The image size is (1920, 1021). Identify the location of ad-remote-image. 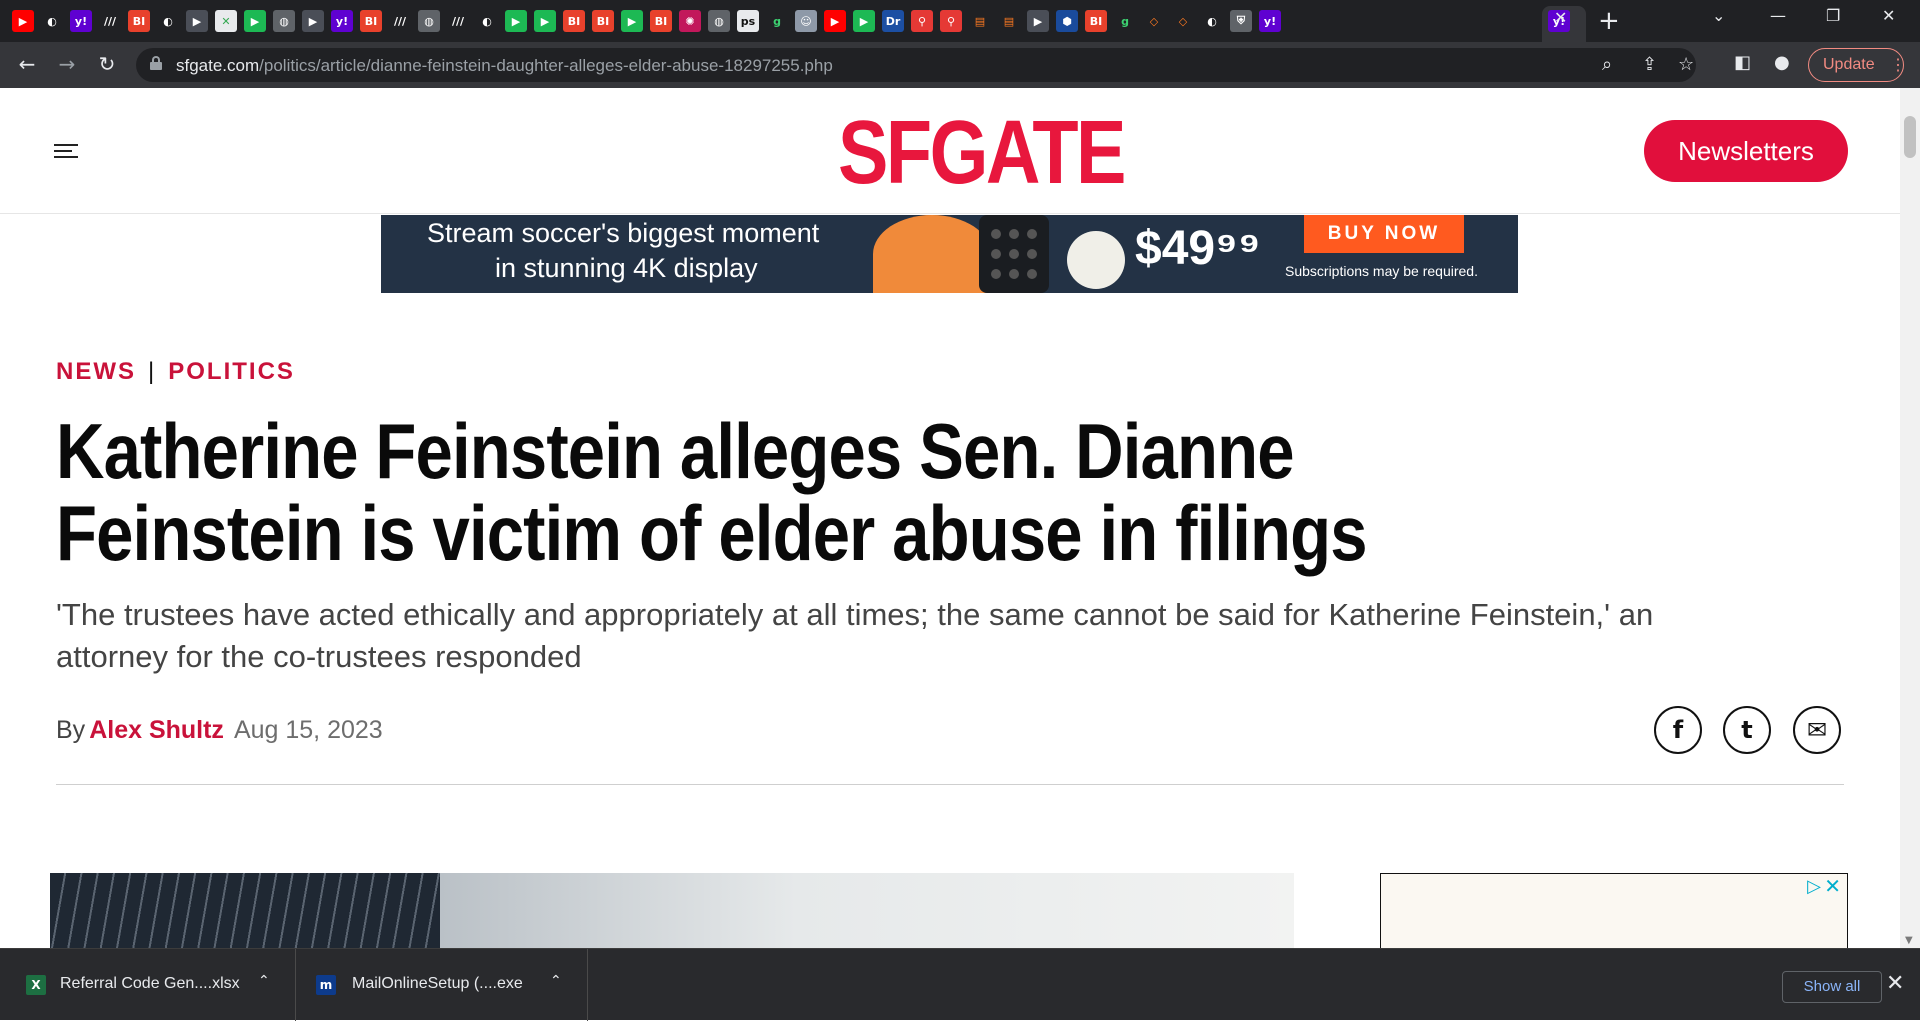
(1014, 254).